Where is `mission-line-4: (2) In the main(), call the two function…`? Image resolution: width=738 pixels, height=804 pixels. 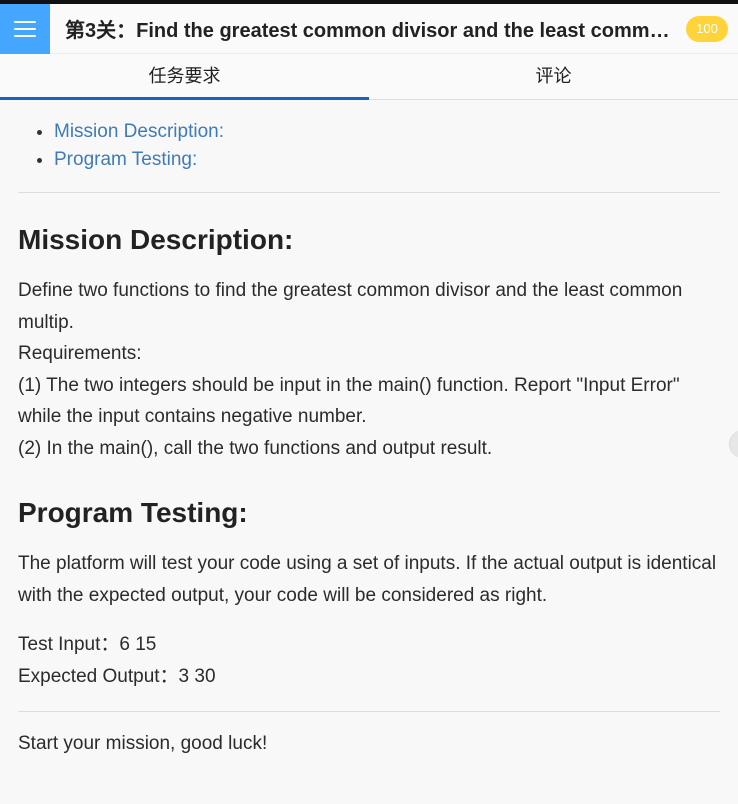 mission-line-4: (2) In the main(), call the two function… is located at coordinates (255, 448).